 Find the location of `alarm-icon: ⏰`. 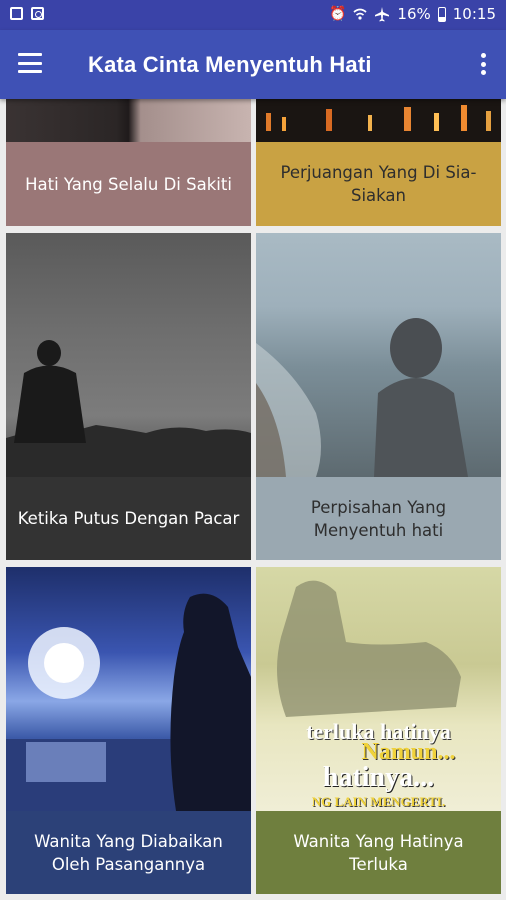

alarm-icon: ⏰ is located at coordinates (337, 14).